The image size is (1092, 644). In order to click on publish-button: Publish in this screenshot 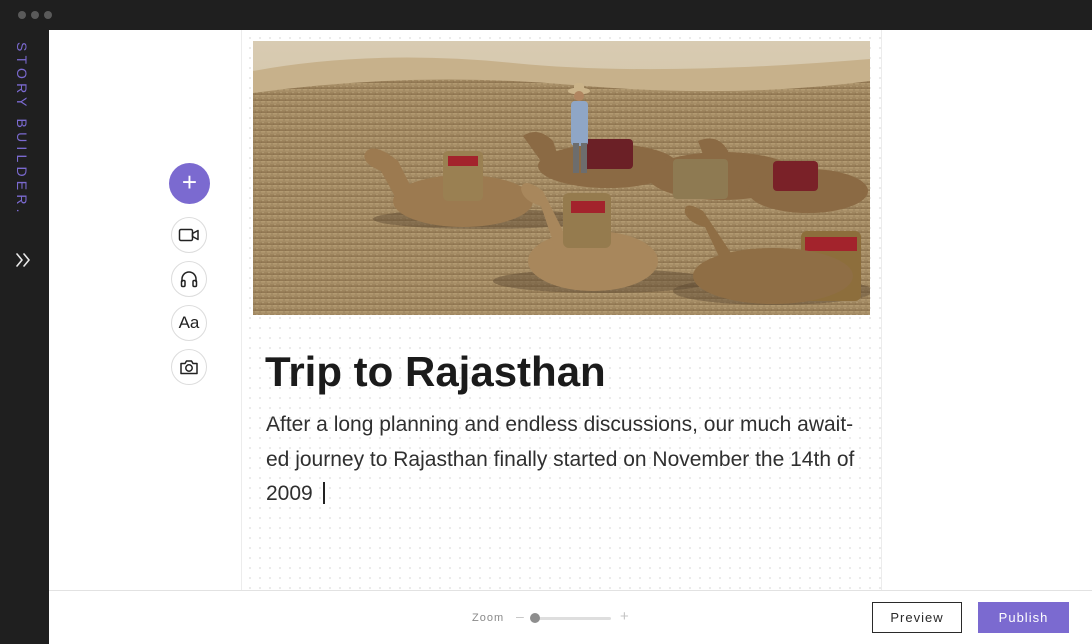, I will do `click(1023, 617)`.